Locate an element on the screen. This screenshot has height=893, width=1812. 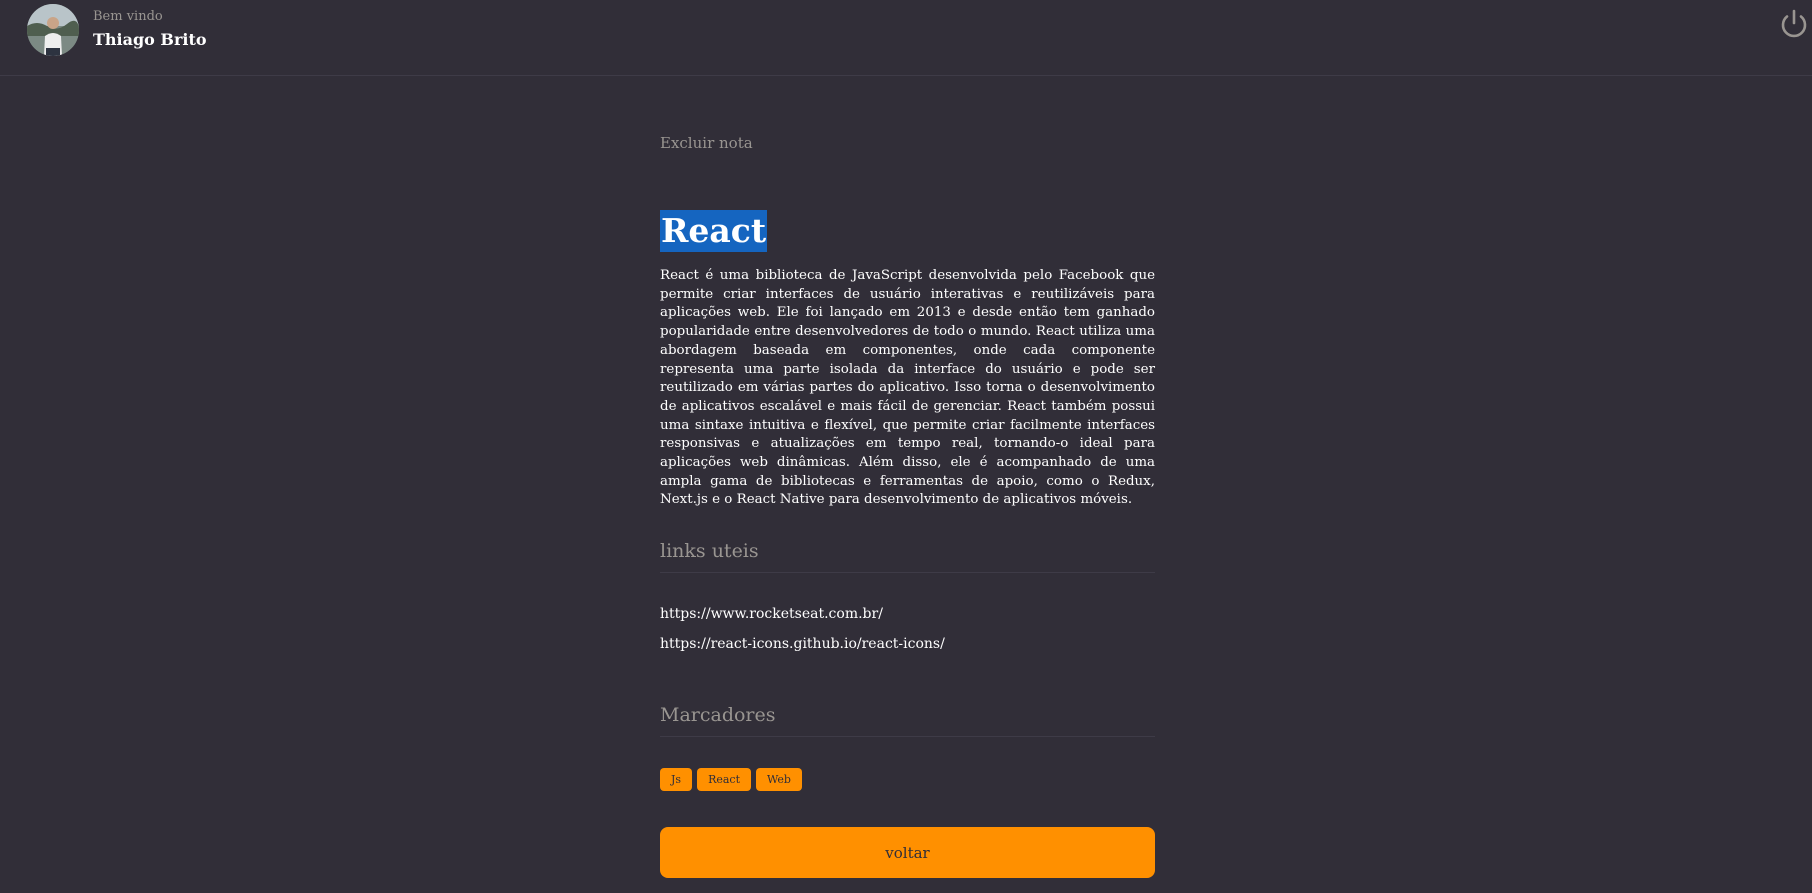
list-item: https://www.rocketseat.com.br/ is located at coordinates (802, 619).